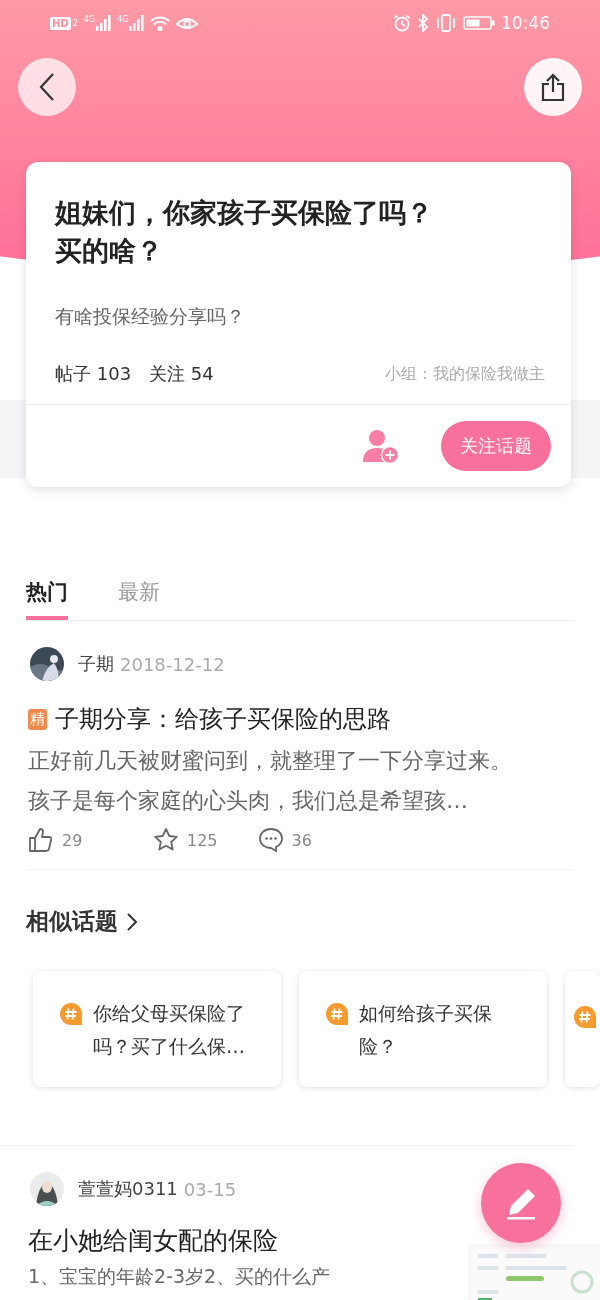  What do you see at coordinates (132, 921) in the screenshot?
I see `chevron-right-icon` at bounding box center [132, 921].